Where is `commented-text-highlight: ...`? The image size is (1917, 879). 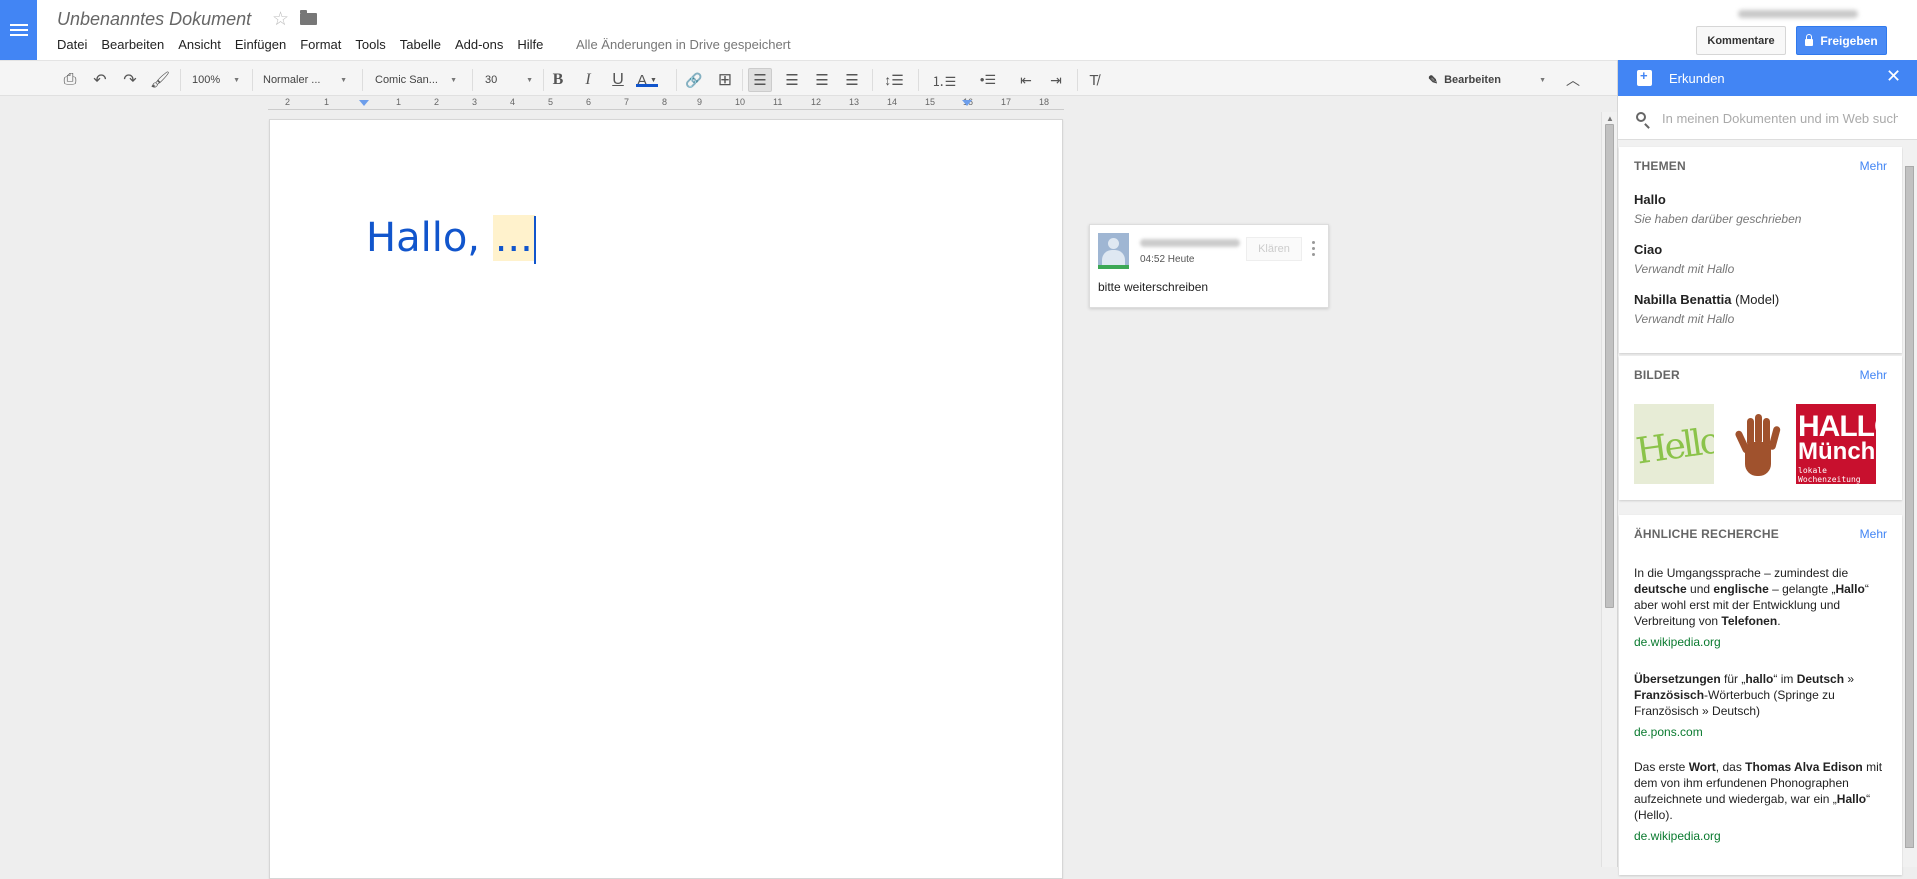
commented-text-highlight: ... is located at coordinates (513, 238).